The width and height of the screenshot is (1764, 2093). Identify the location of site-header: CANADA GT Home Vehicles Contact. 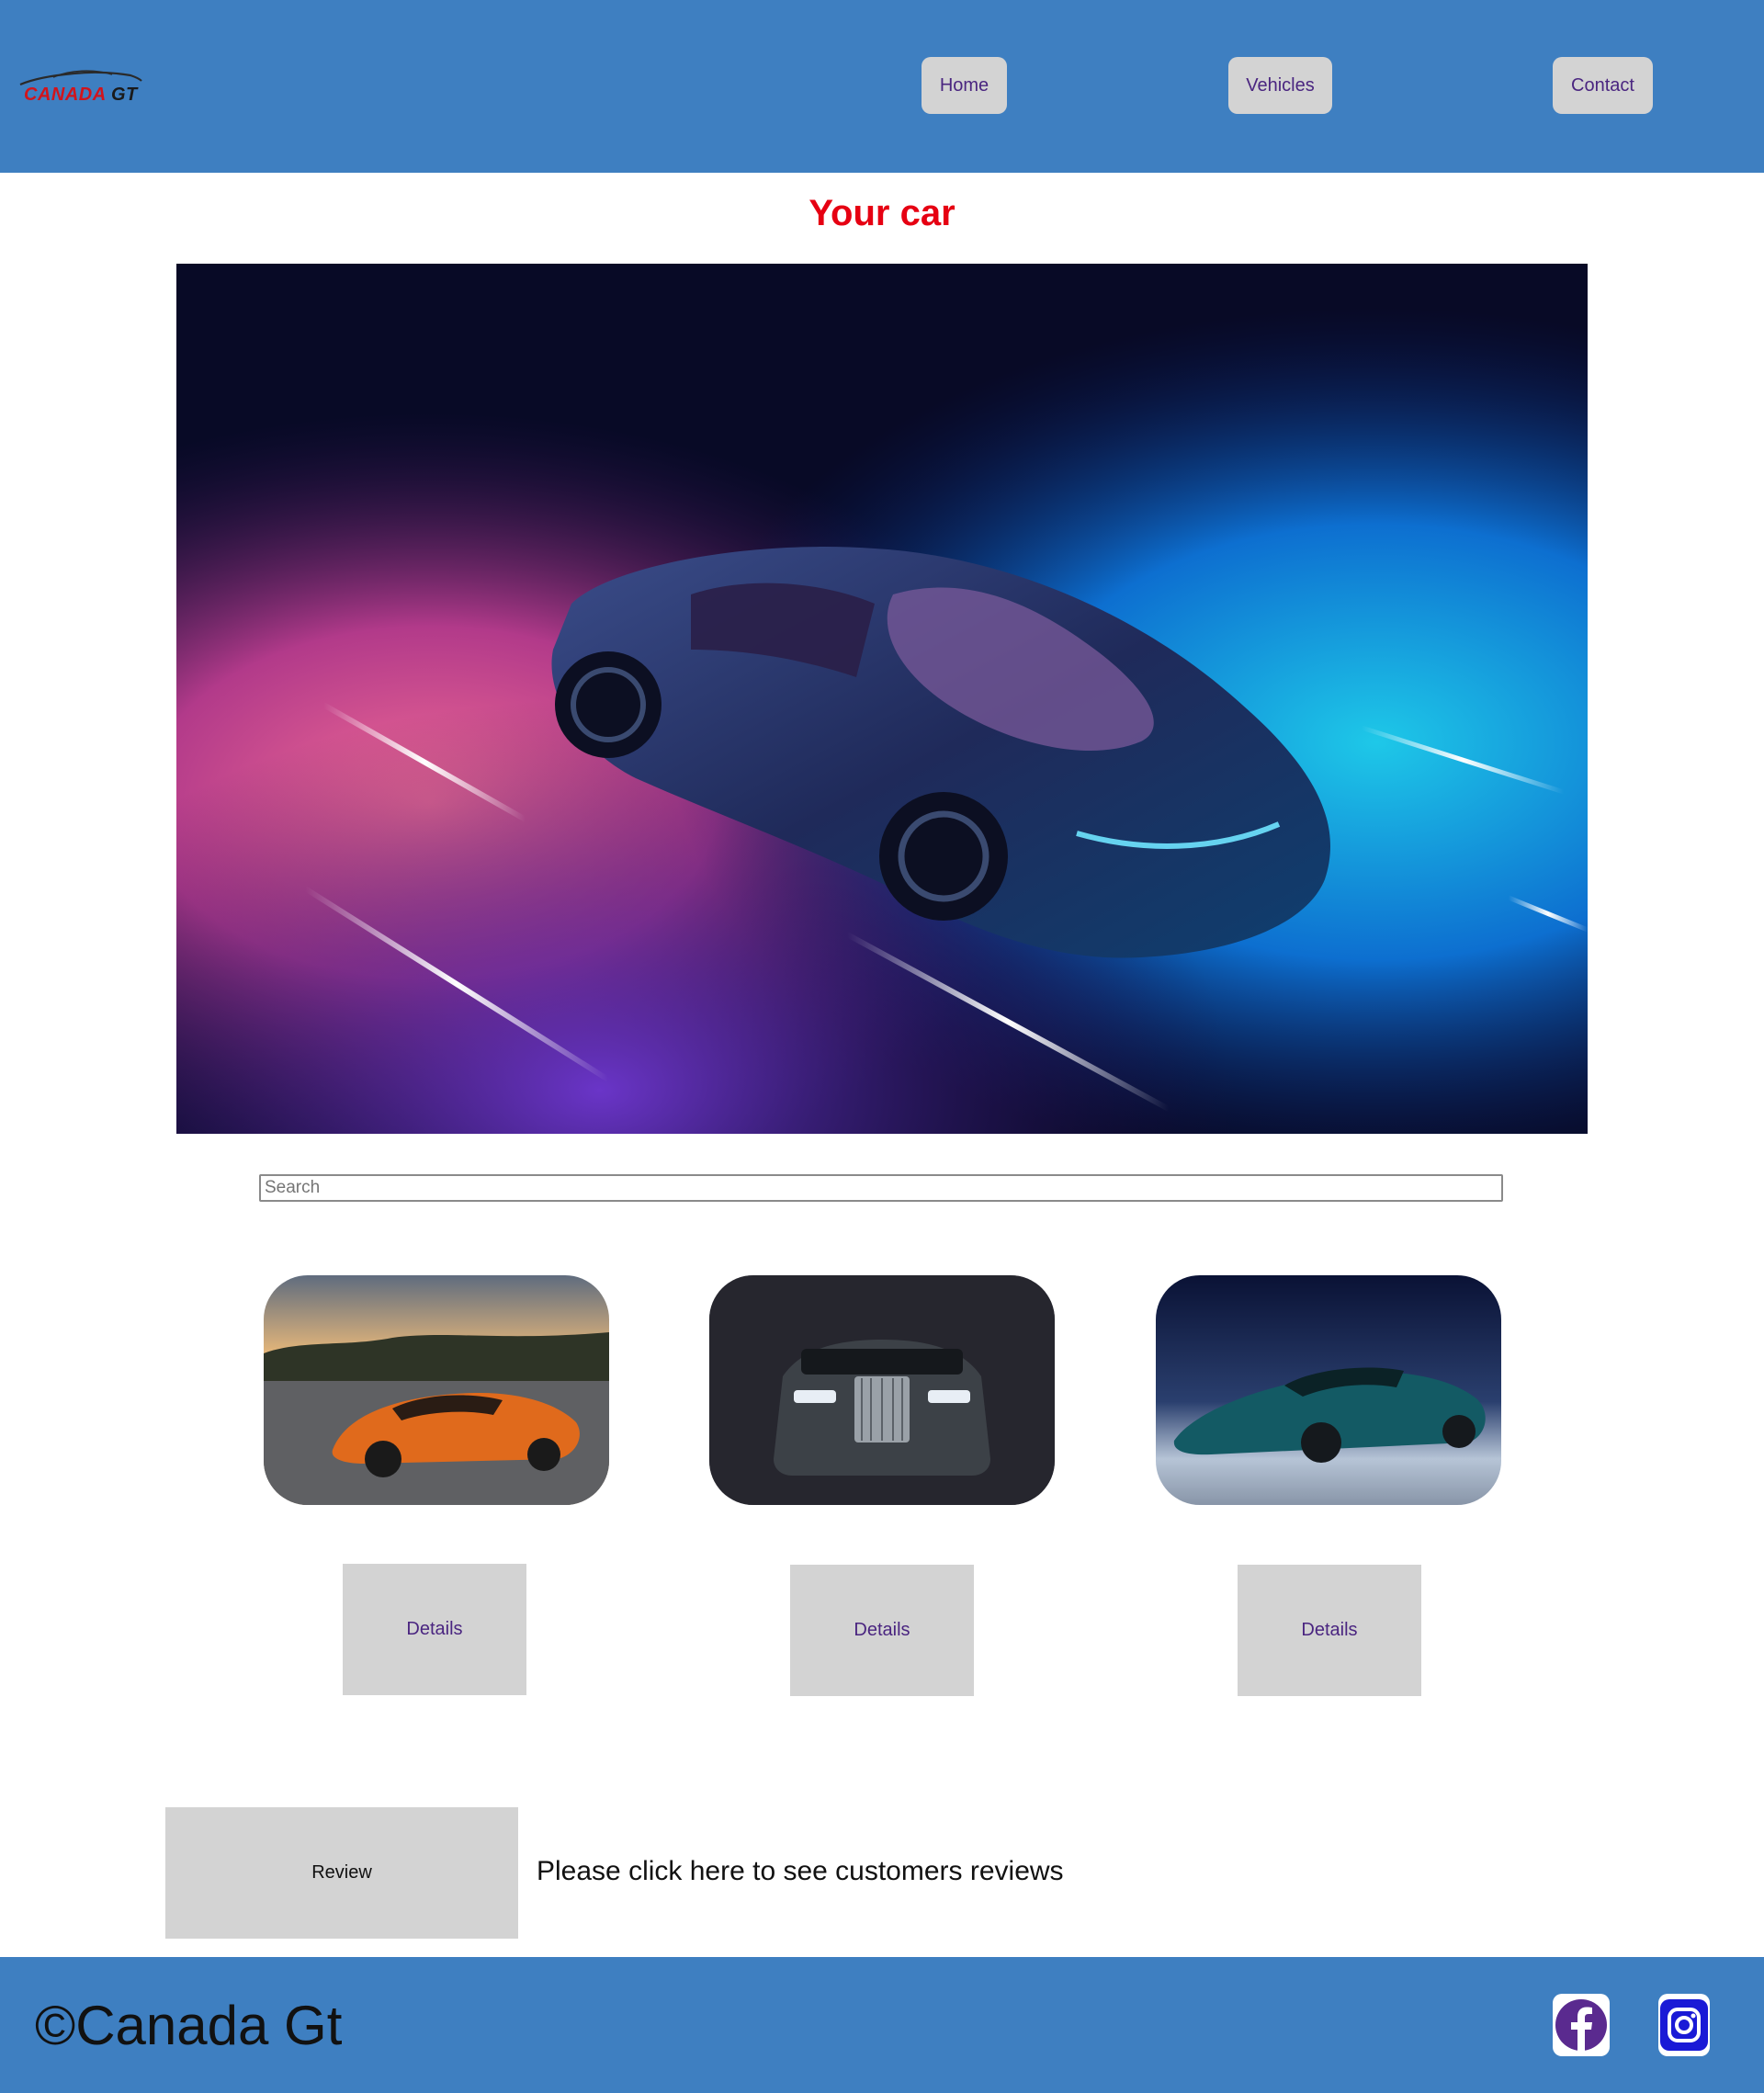
(882, 86).